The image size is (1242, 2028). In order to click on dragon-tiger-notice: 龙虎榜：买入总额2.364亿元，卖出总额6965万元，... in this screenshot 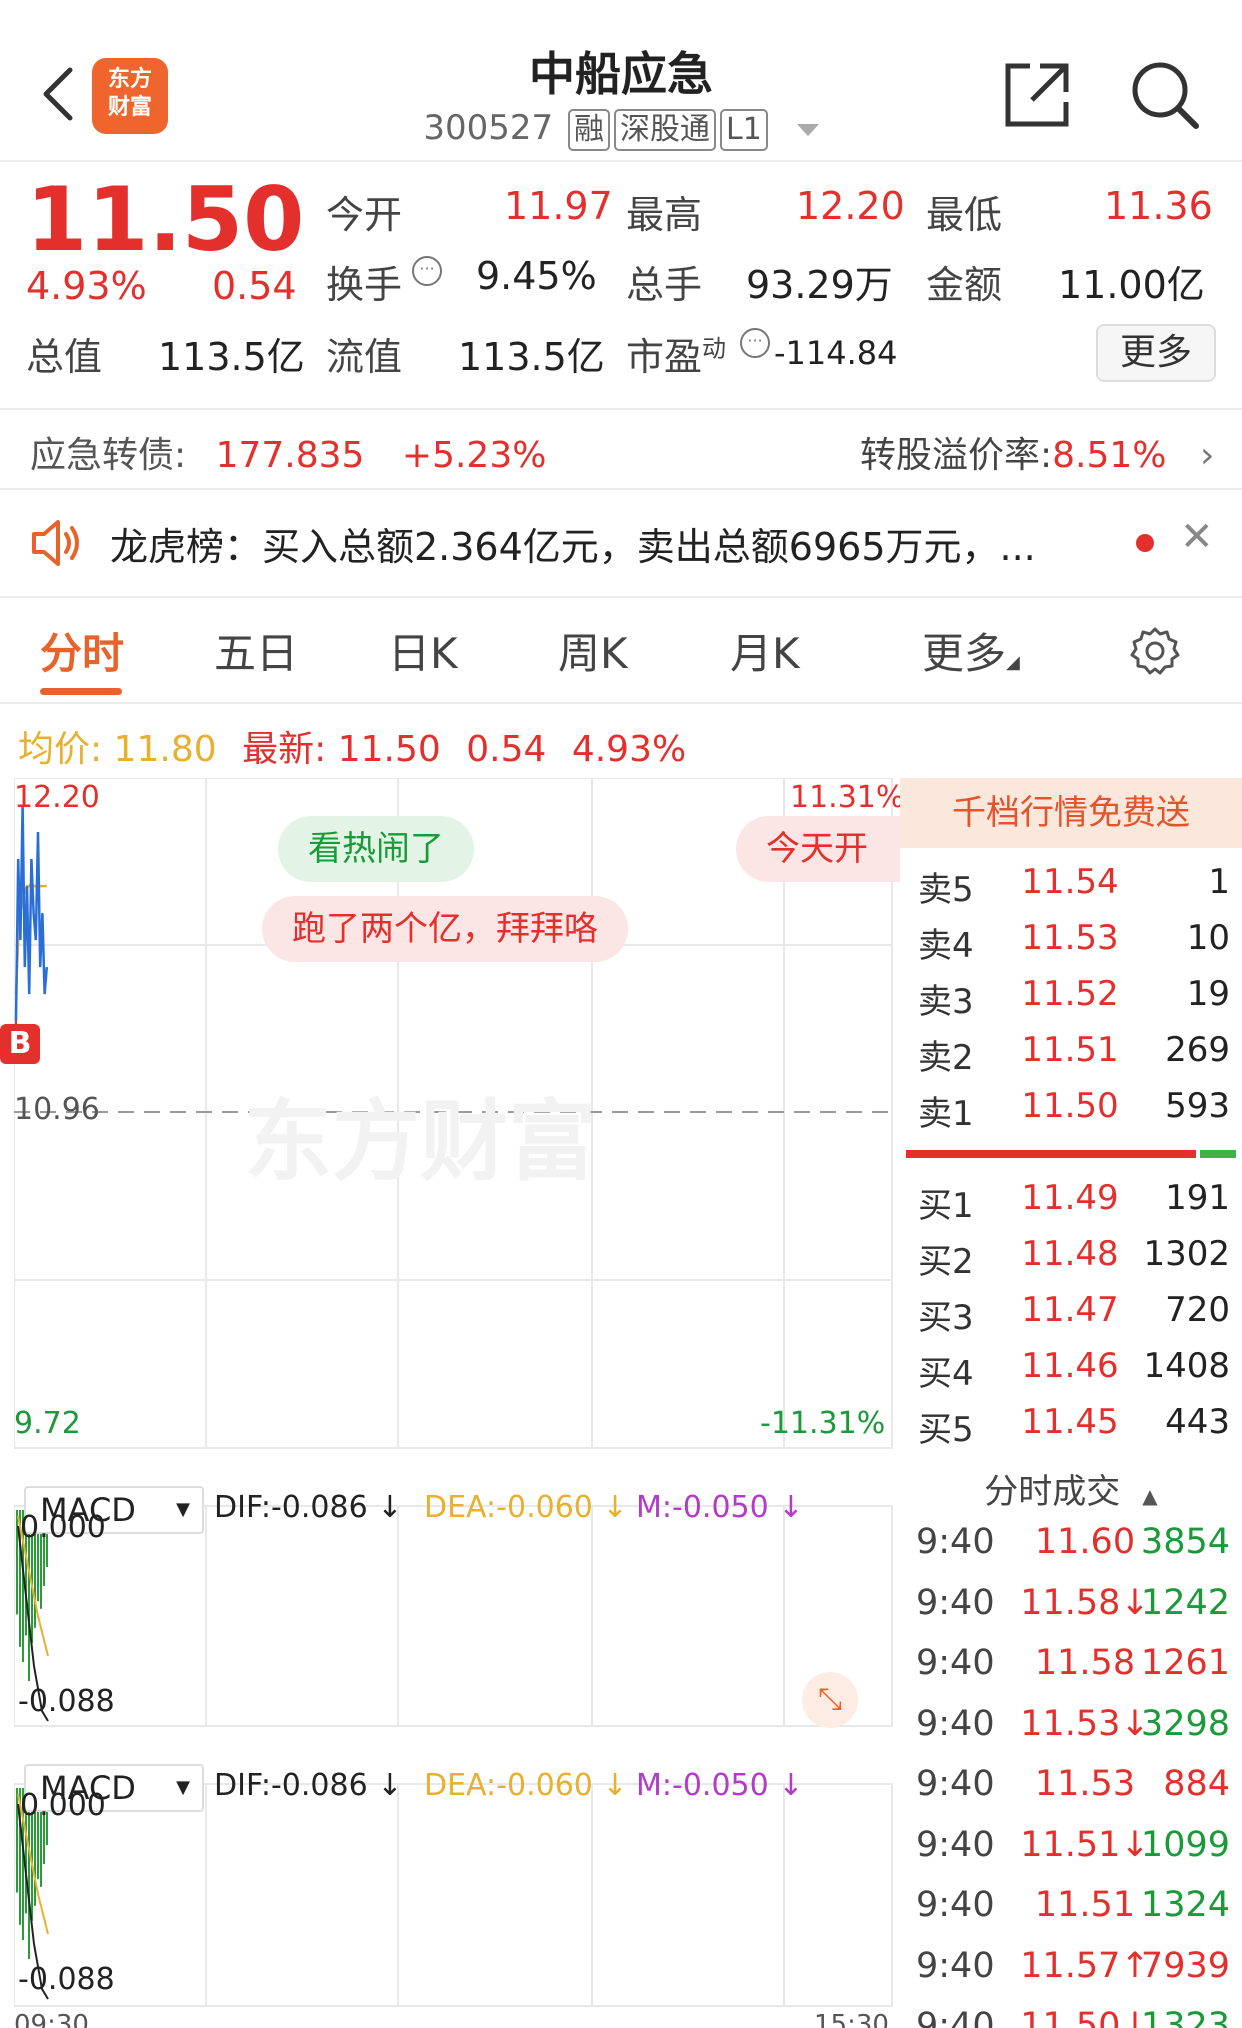, I will do `click(573, 543)`.